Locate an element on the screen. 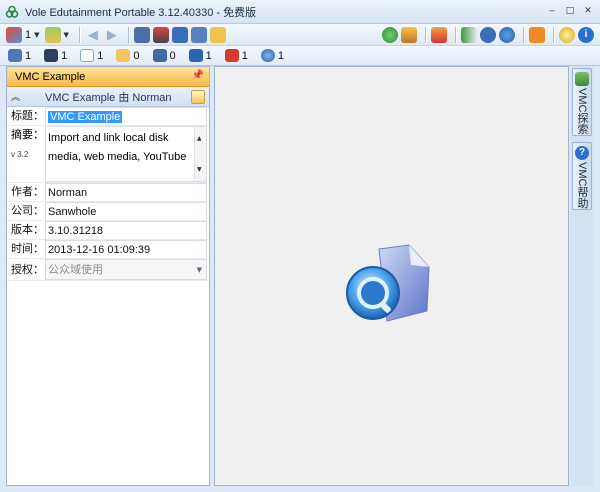  help-icon: ? is located at coordinates (582, 153).